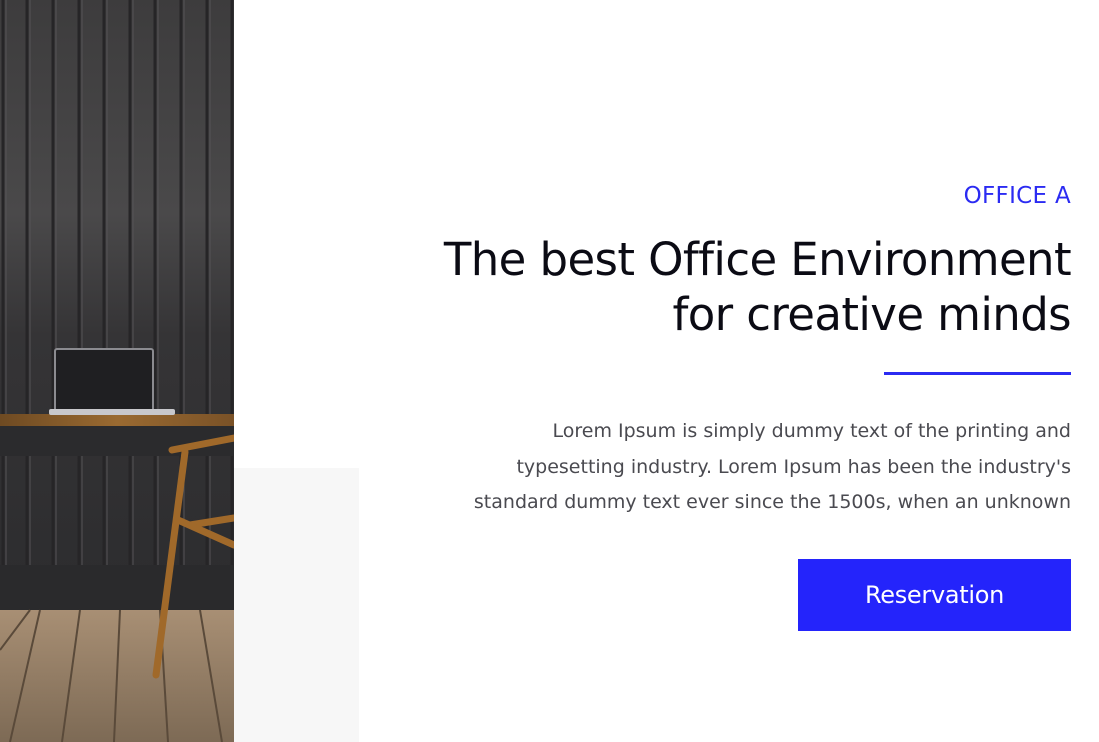  Describe the element at coordinates (977, 373) in the screenshot. I see `accent-divider` at that location.